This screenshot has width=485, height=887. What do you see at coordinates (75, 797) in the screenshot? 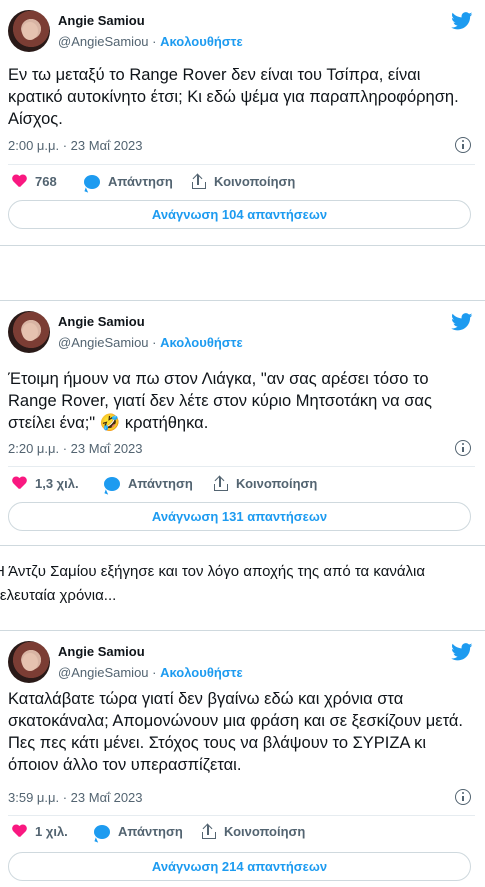
I see `timestamp: 3:59 μ.μ. · 23 Μαΐ 2023` at bounding box center [75, 797].